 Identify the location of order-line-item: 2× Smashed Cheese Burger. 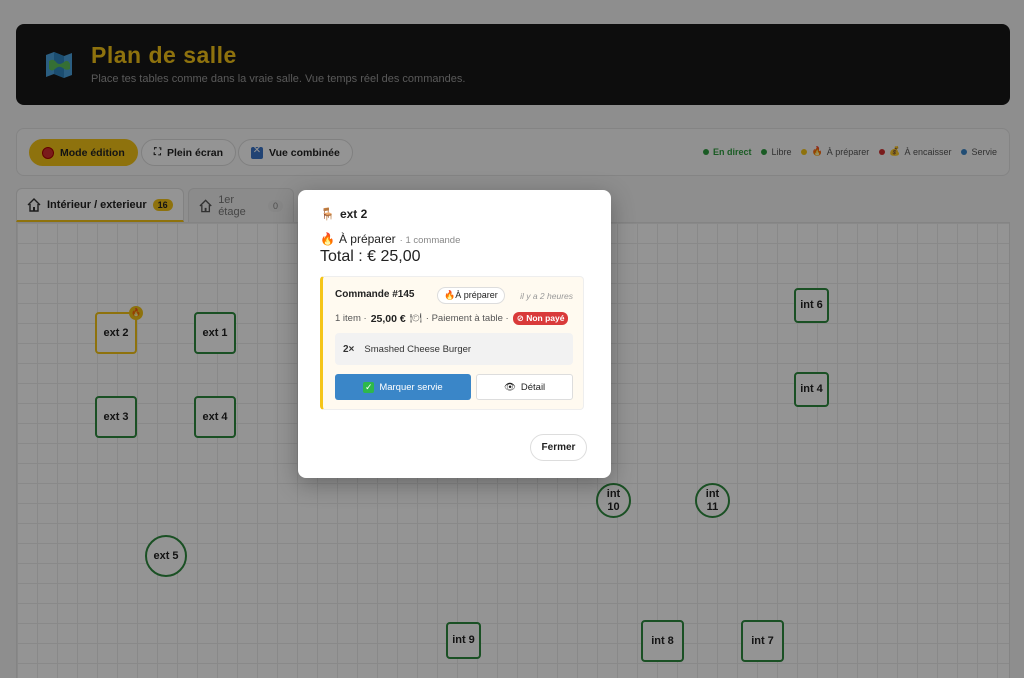
(454, 349).